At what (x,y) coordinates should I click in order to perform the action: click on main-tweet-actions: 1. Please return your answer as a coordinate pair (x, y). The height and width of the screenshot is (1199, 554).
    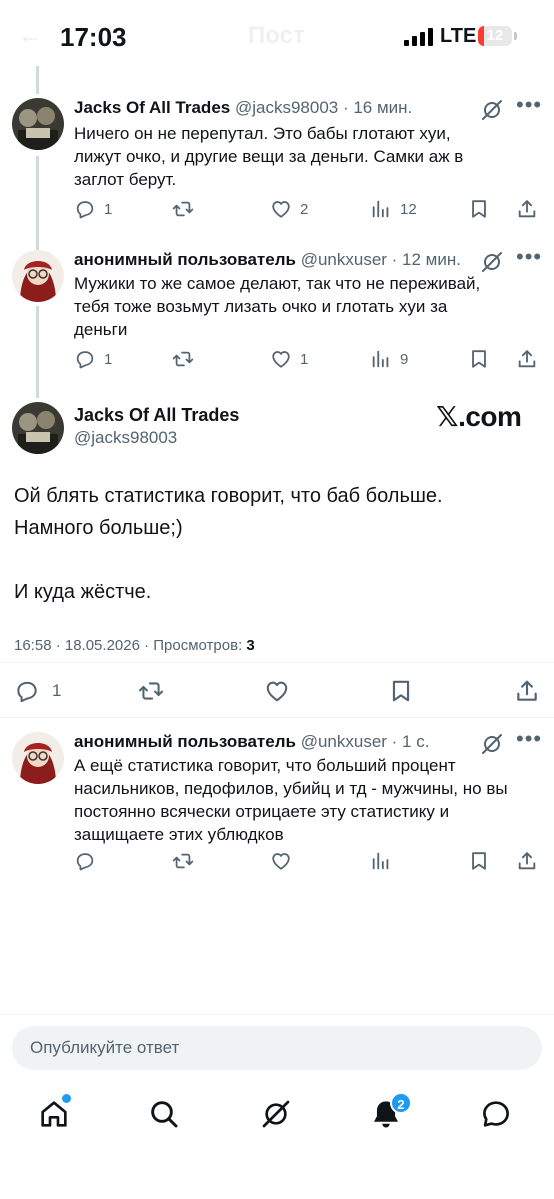
    Looking at the image, I should click on (277, 691).